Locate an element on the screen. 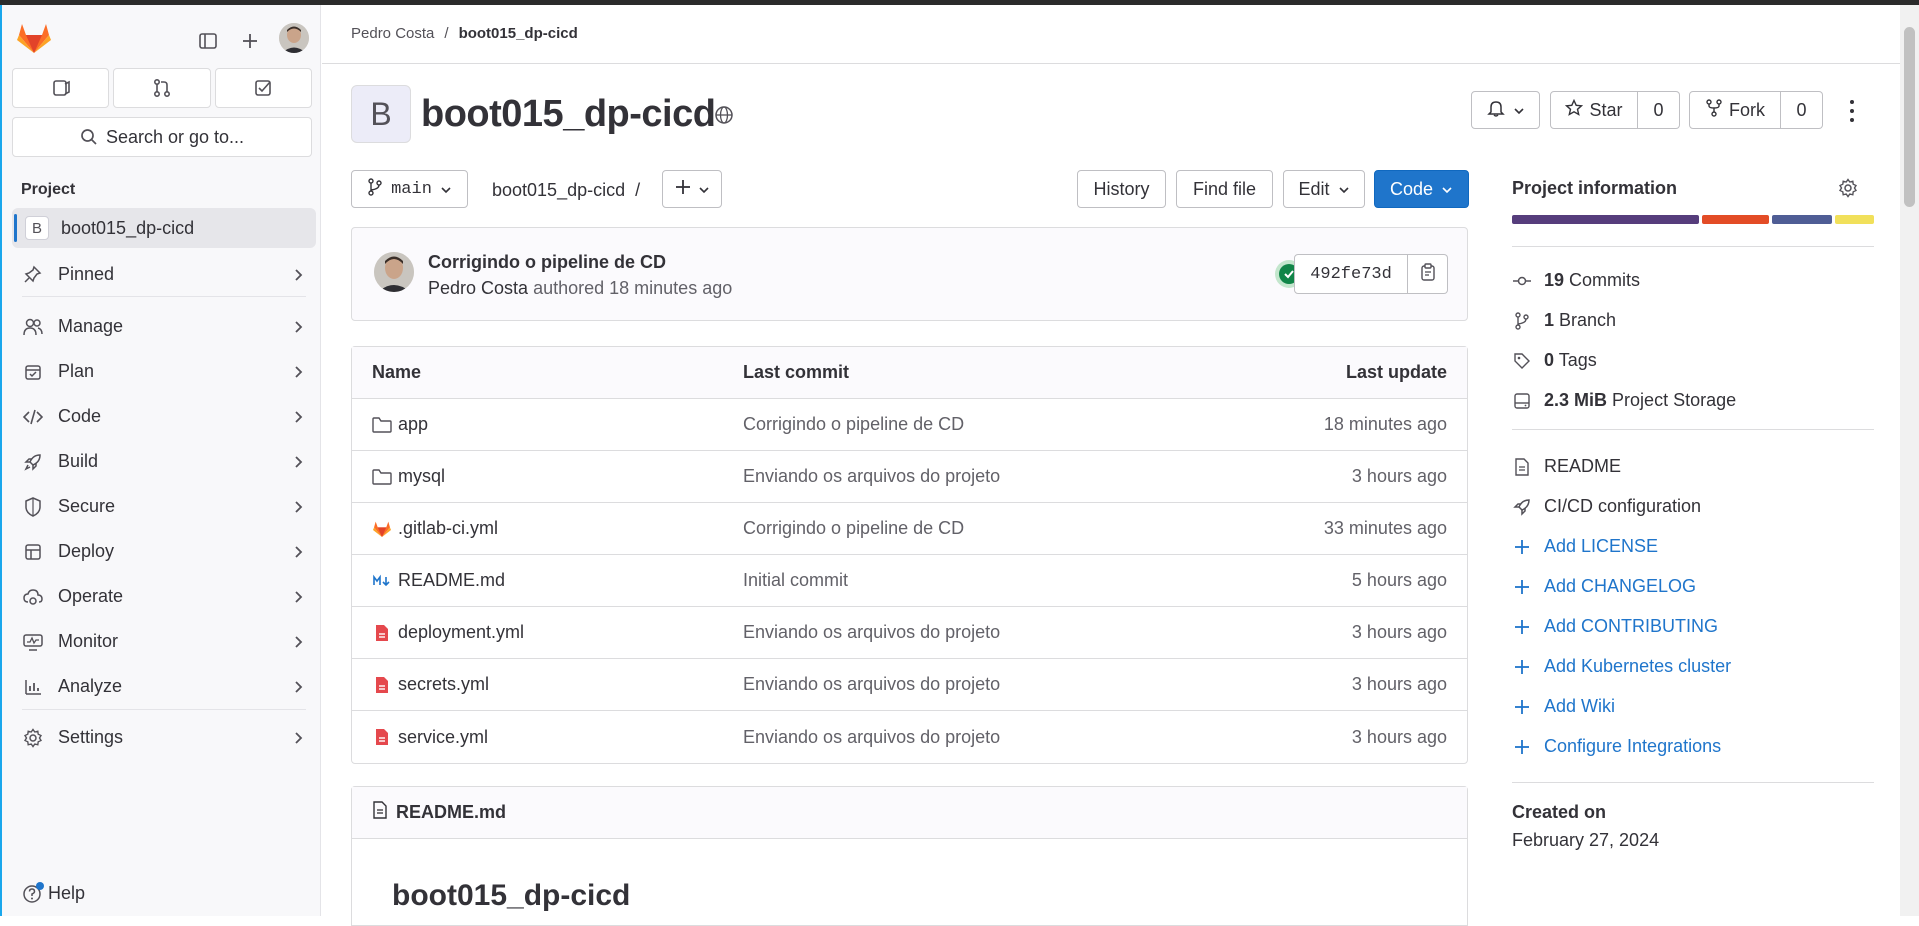 This screenshot has height=926, width=1919. sidebar-item-build: Build is located at coordinates (164, 461).